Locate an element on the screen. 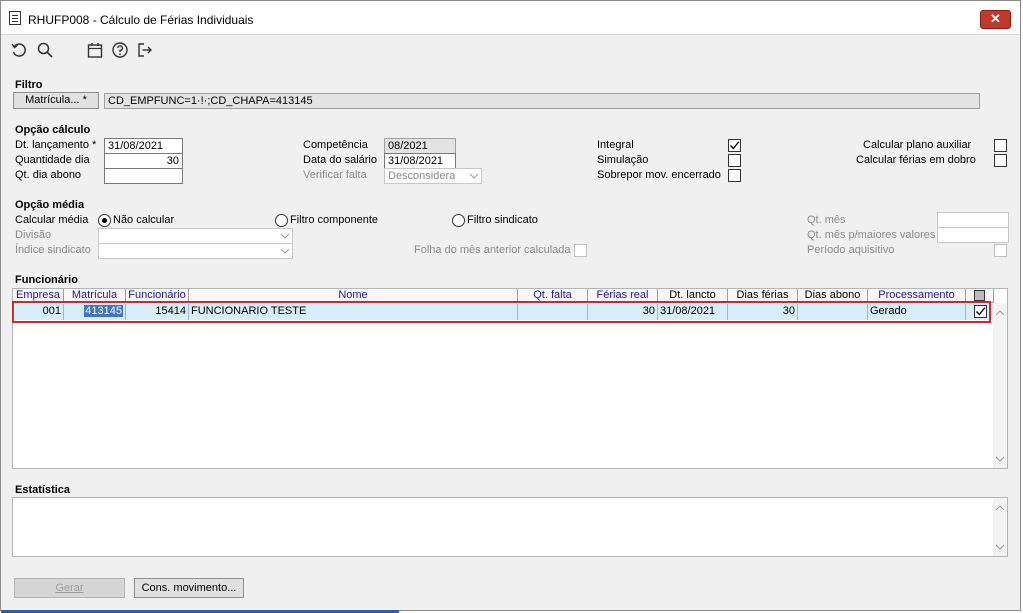 The height and width of the screenshot is (613, 1023). quantidade-dia-input: 30 is located at coordinates (143, 161).